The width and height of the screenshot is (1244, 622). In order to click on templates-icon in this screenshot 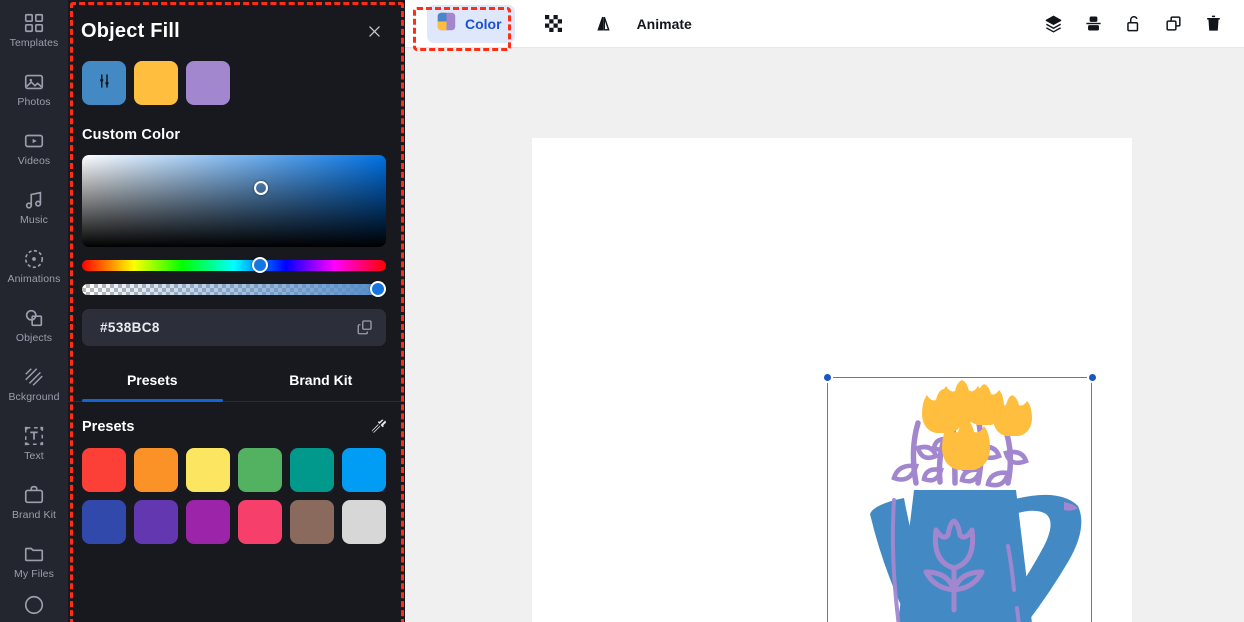, I will do `click(34, 23)`.